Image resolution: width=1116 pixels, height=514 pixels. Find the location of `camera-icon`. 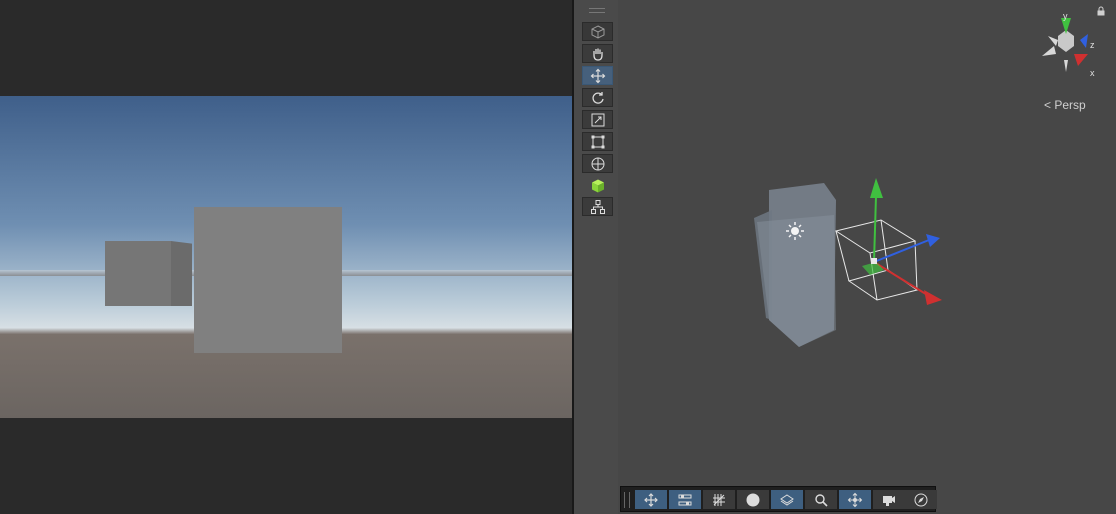

camera-icon is located at coordinates (889, 500).